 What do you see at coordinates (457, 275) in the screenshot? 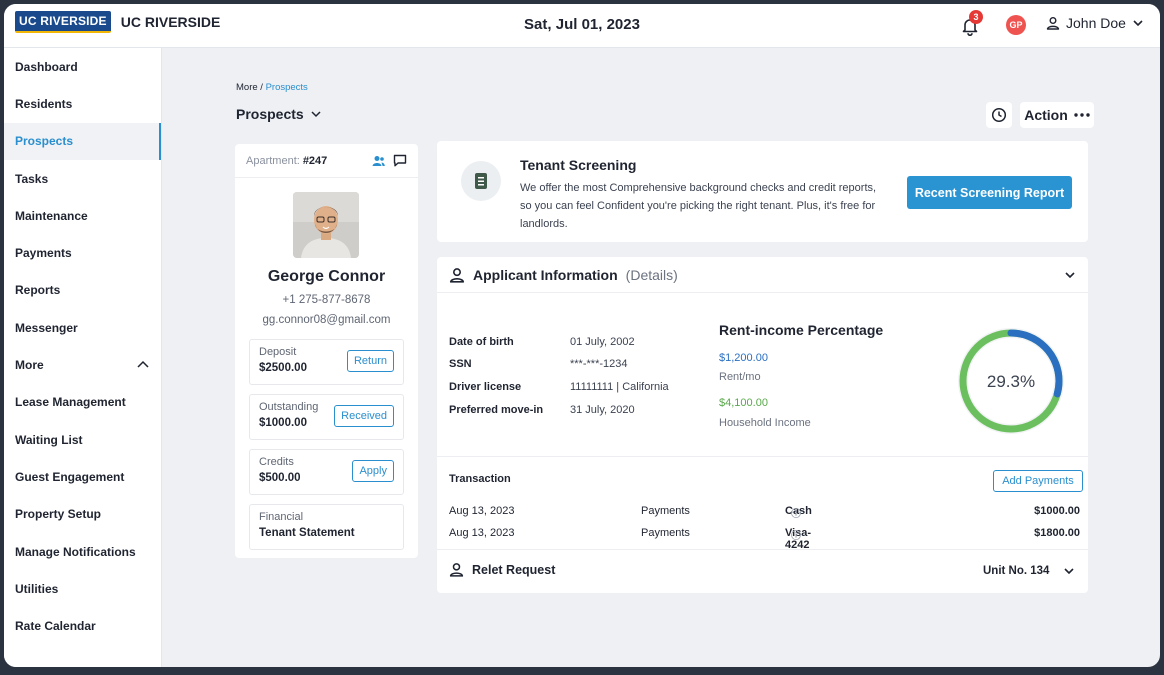
I see `user-icon` at bounding box center [457, 275].